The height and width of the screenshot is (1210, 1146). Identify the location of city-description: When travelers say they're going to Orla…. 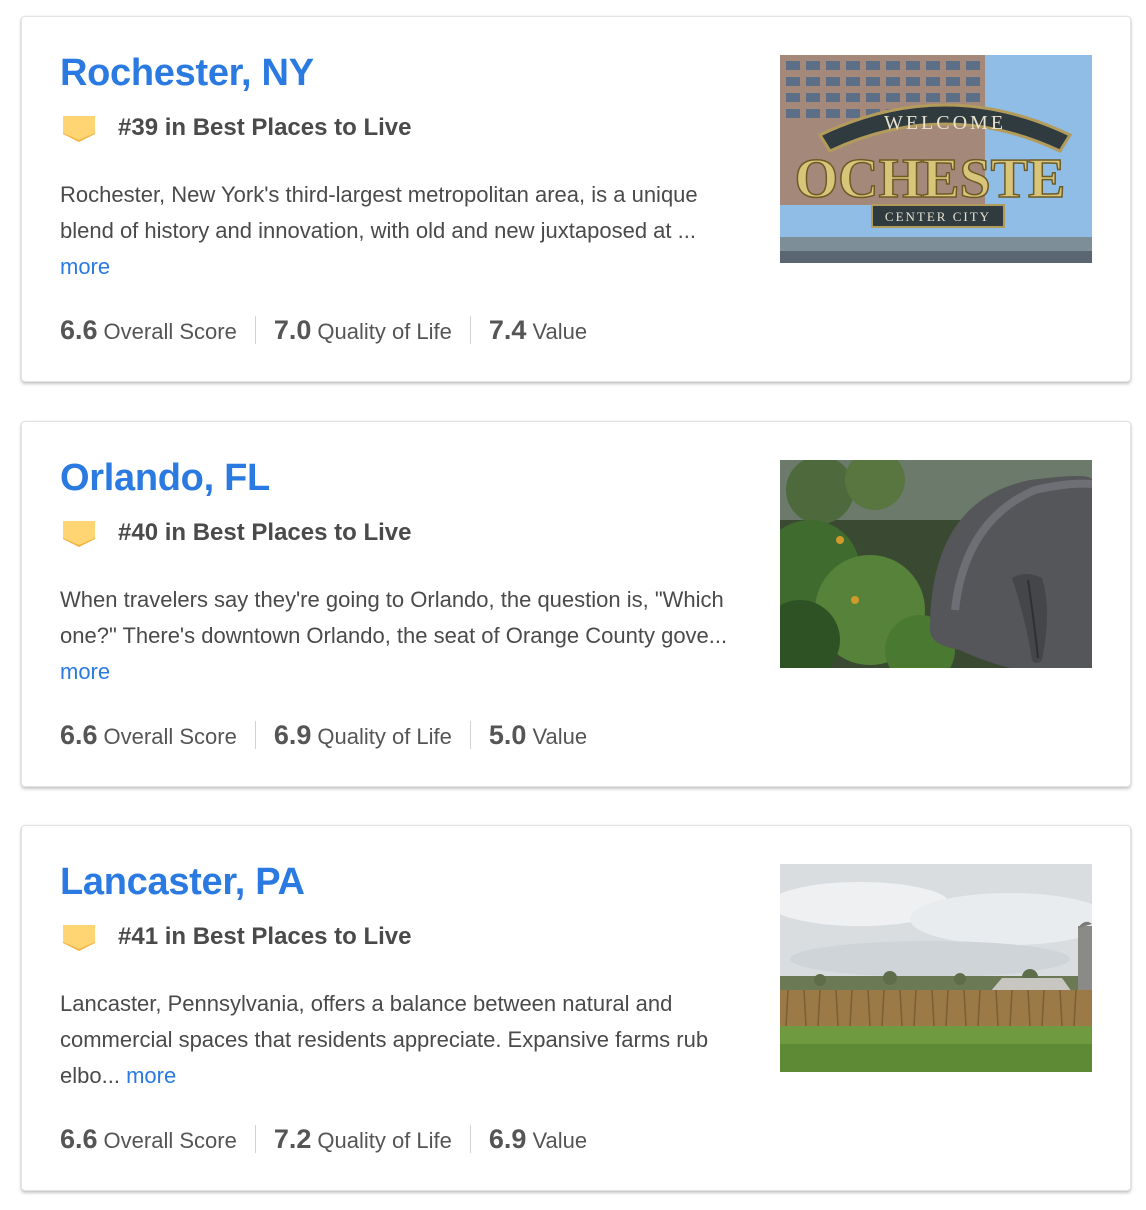
(405, 636).